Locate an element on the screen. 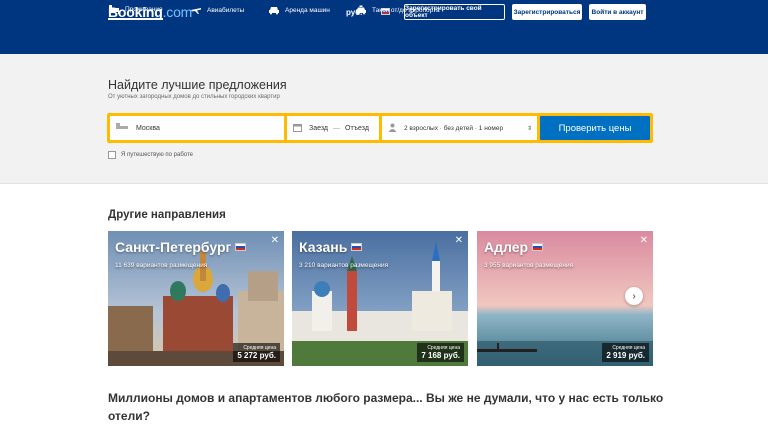 Image resolution: width=768 pixels, height=425 pixels. property-count: 11 639 вариантов размещения is located at coordinates (161, 265).